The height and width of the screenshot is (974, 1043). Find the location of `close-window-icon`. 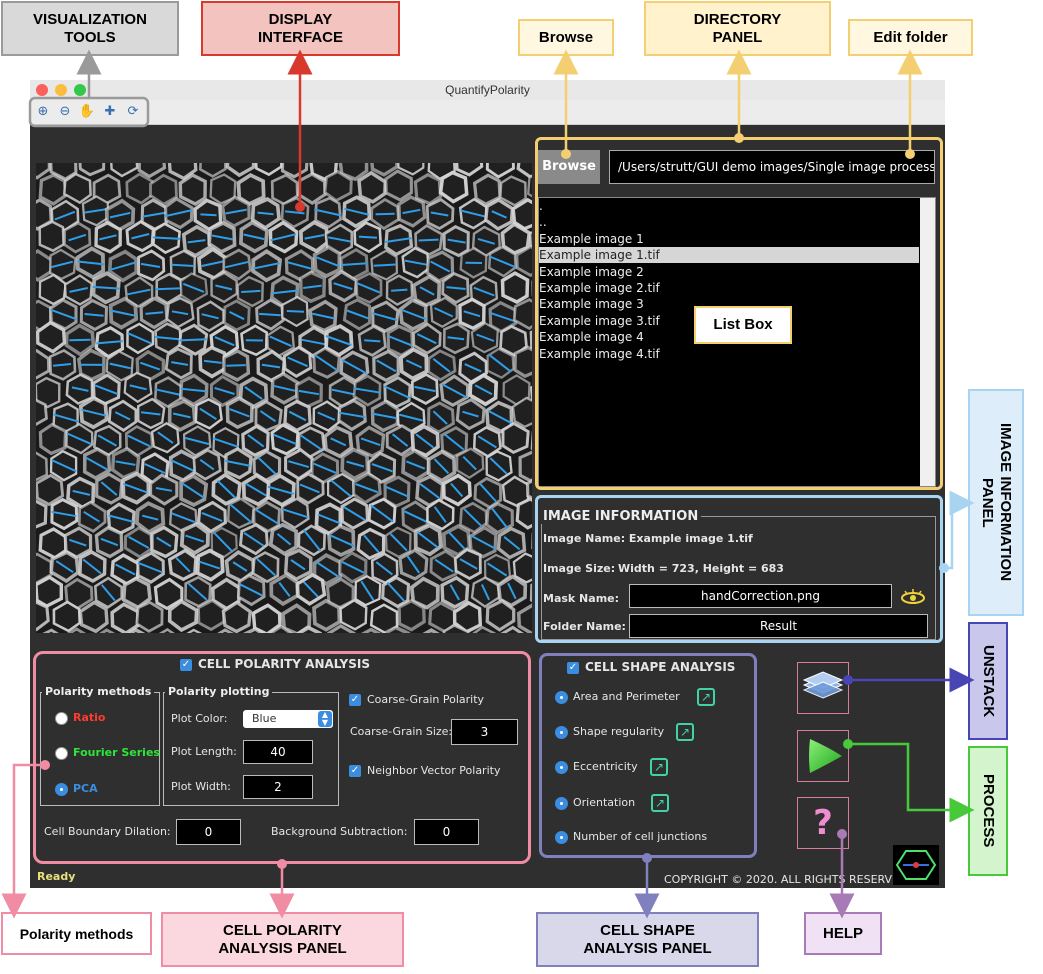

close-window-icon is located at coordinates (42, 90).